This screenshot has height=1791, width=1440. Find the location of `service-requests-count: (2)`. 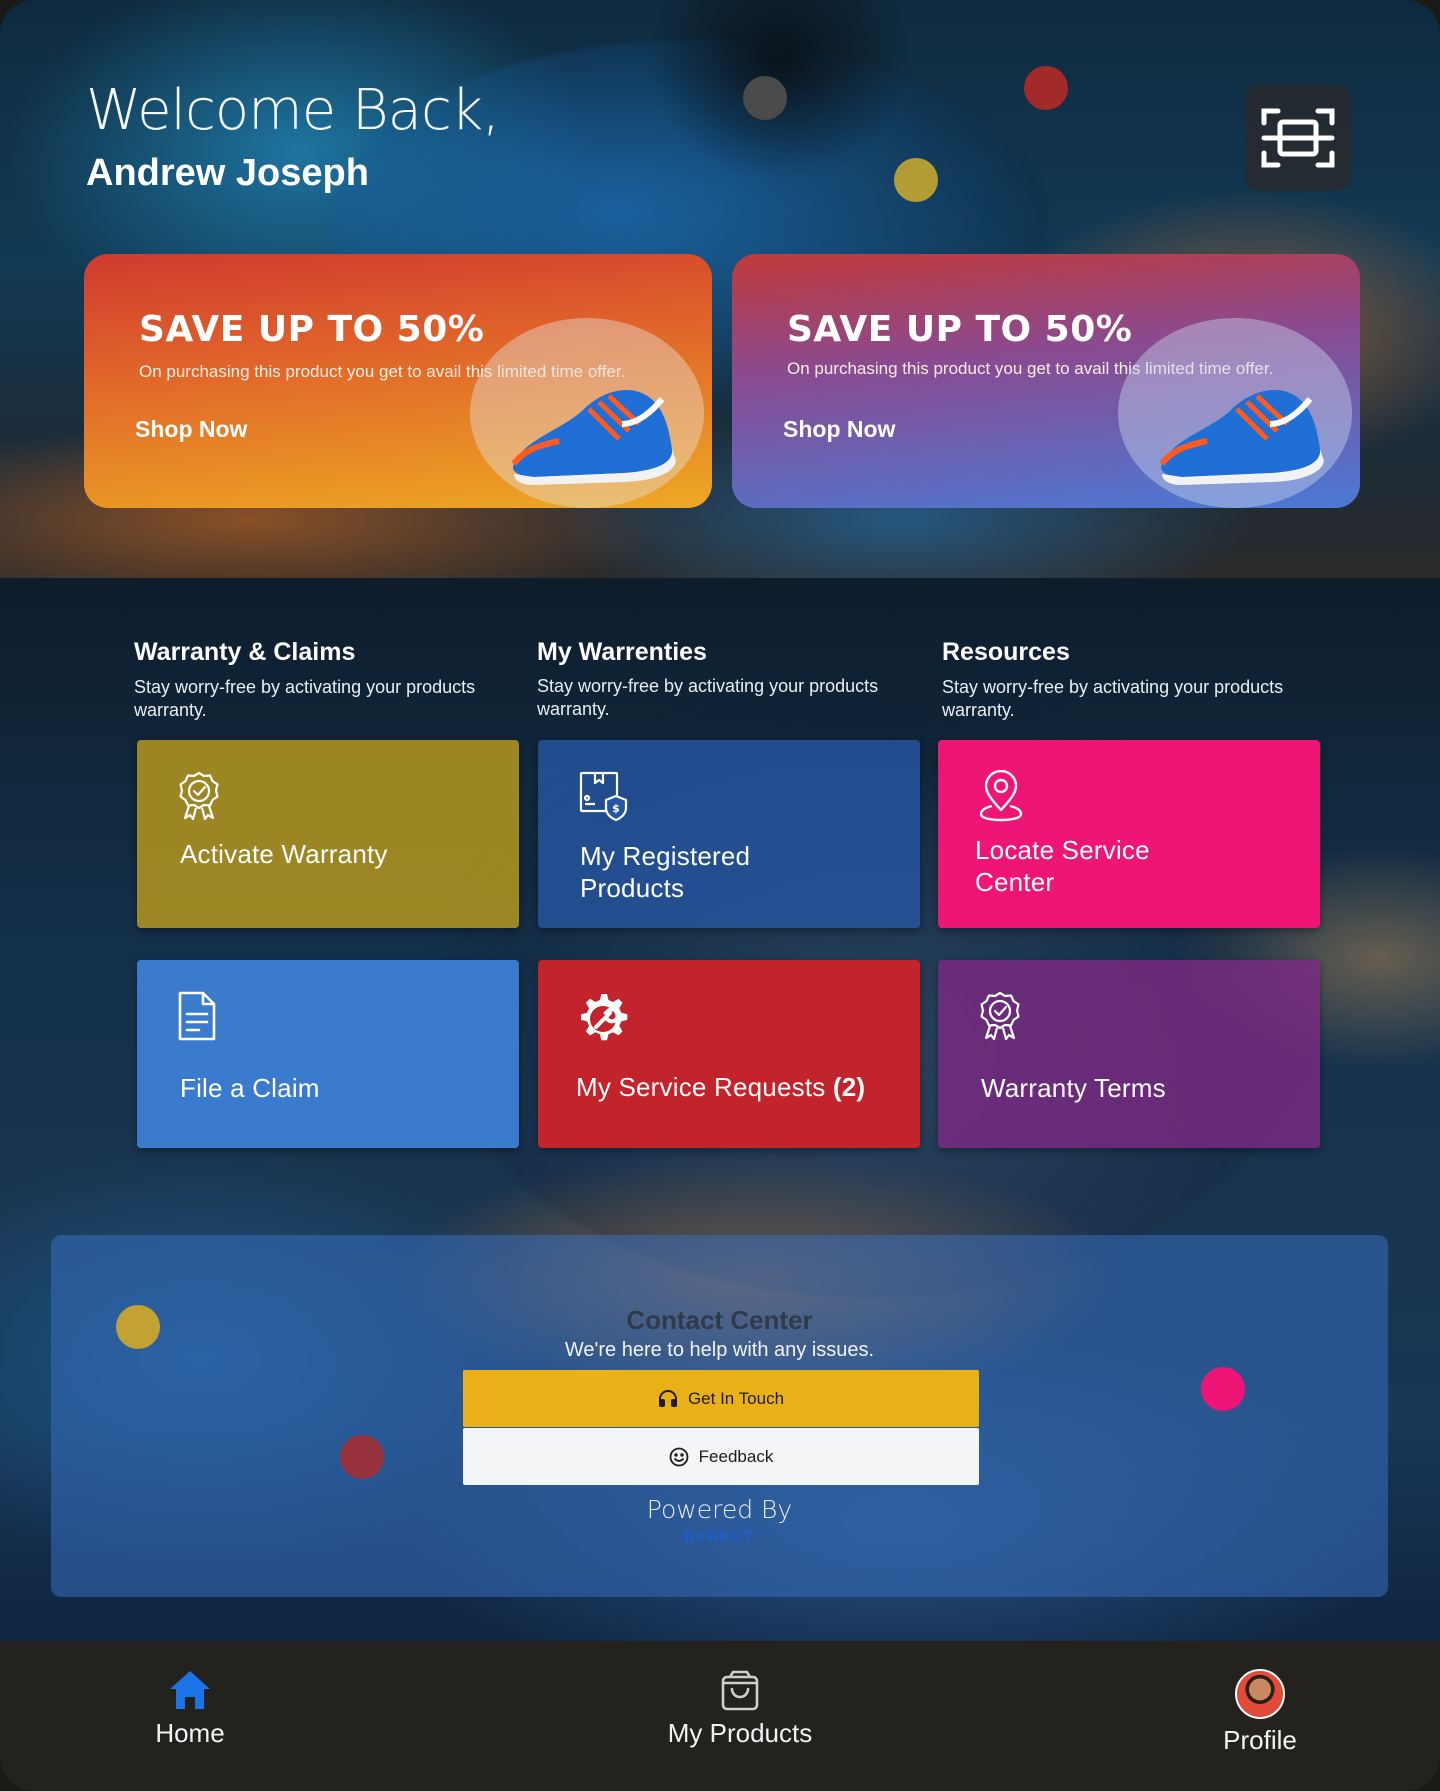

service-requests-count: (2) is located at coordinates (849, 1087).